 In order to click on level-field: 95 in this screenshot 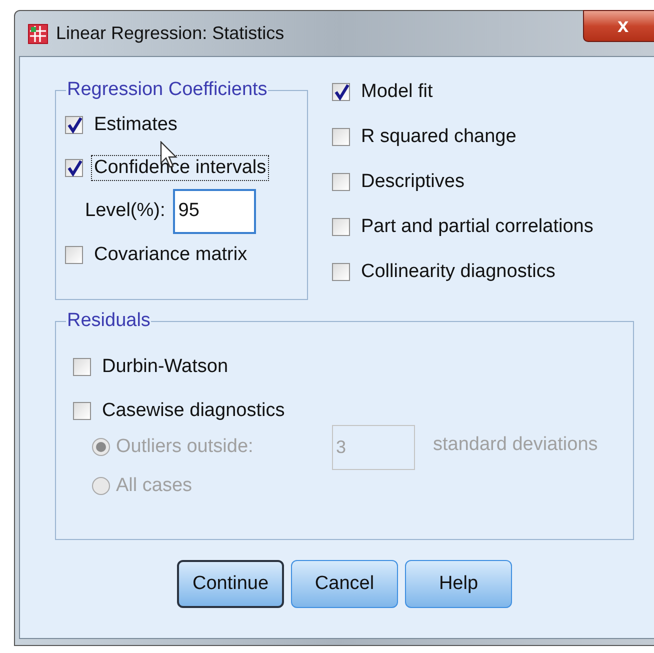, I will do `click(214, 211)`.